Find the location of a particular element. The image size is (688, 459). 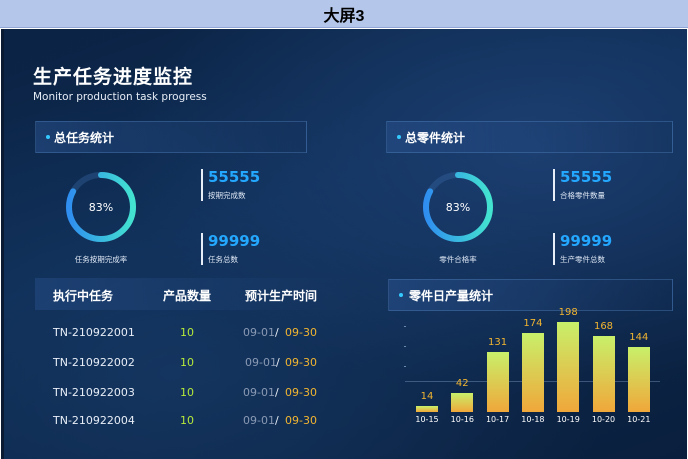

page-title: 生产任务进度监控 is located at coordinates (113, 77).